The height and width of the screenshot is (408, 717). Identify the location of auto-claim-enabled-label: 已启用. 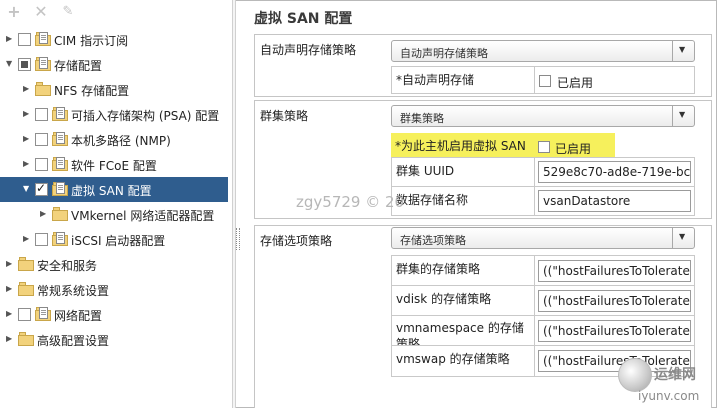
(575, 83).